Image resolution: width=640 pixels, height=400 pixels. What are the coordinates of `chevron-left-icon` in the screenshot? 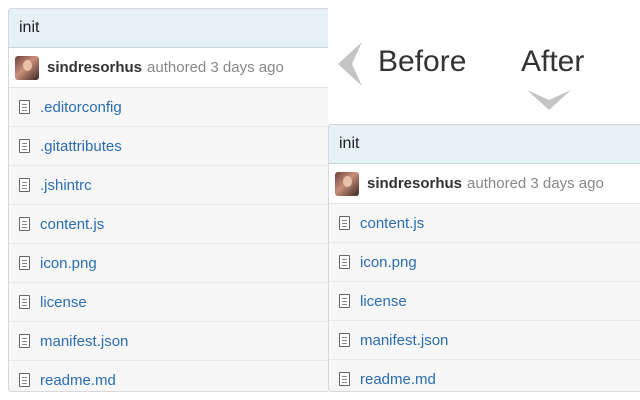 It's located at (350, 64).